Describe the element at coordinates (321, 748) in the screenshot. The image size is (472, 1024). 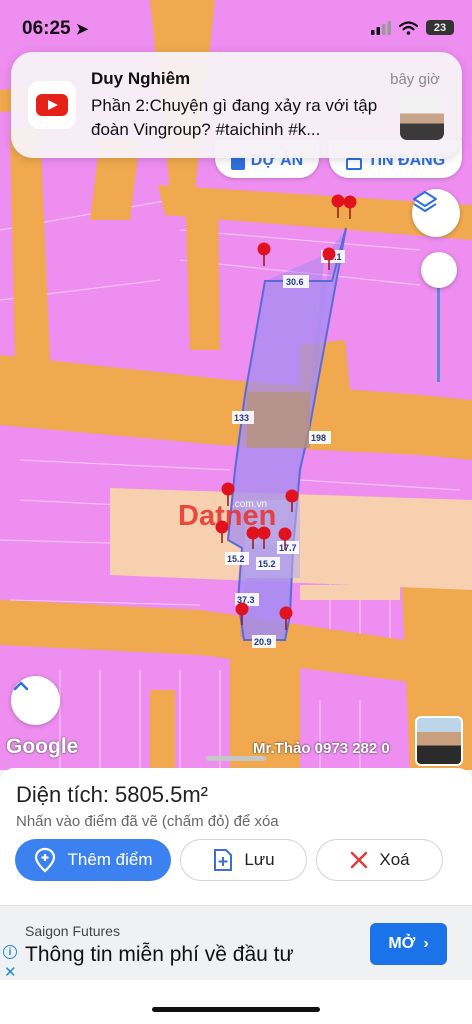
I see `contact-label: Mr.Thảo 0973 282 0` at that location.